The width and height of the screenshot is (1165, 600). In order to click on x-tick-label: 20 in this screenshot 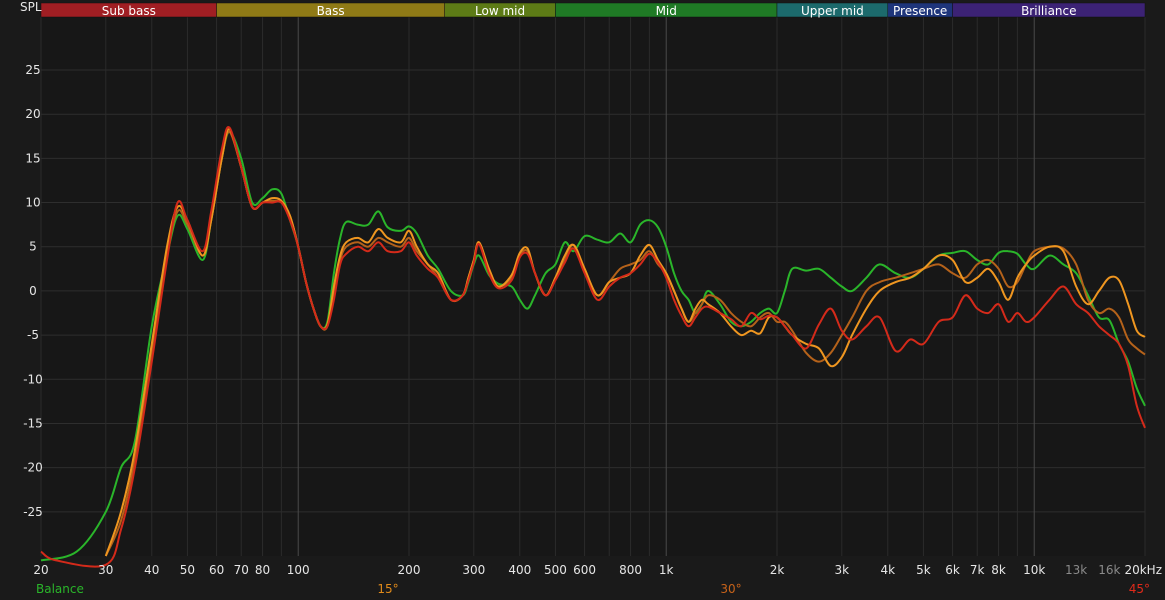, I will do `click(40, 570)`.